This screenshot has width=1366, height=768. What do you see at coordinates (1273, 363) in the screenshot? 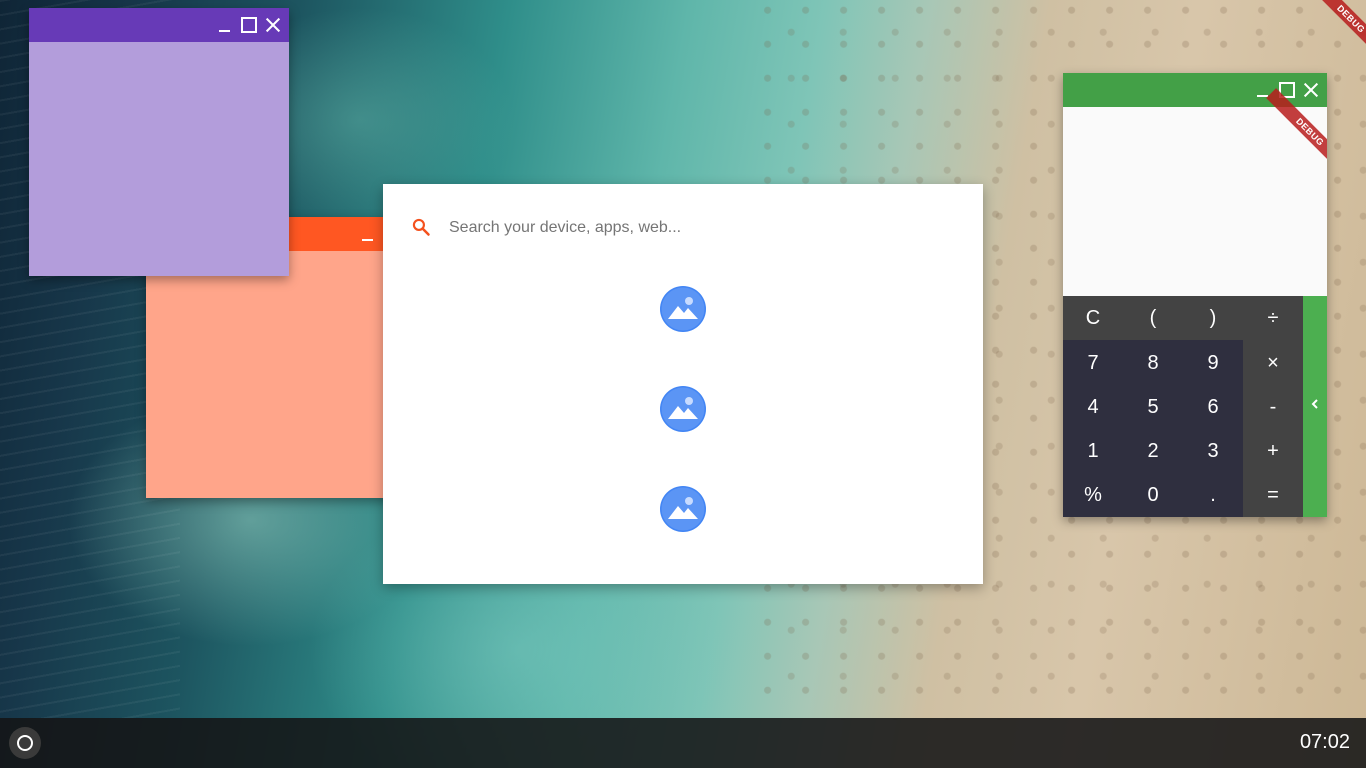
I see `key-multiply: ×` at bounding box center [1273, 363].